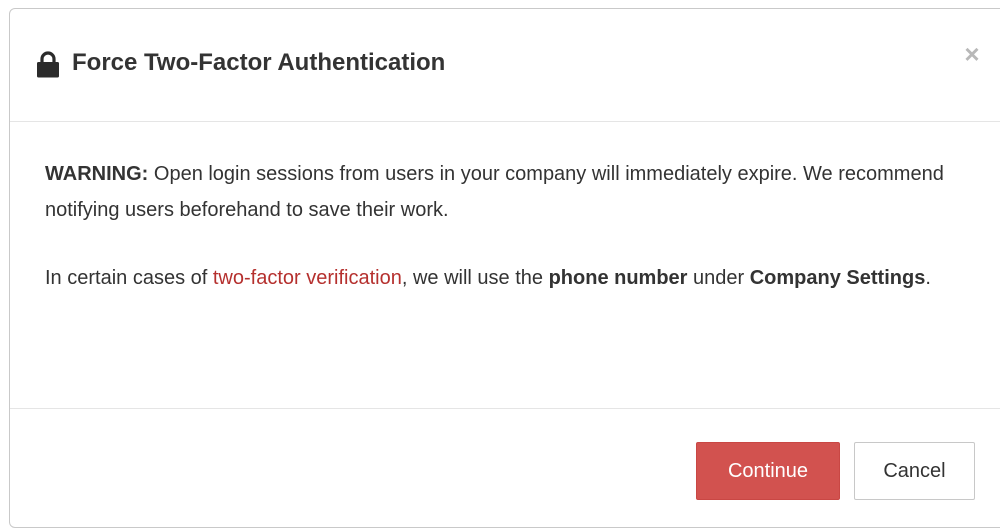  Describe the element at coordinates (307, 278) in the screenshot. I see `two-factor-verification-link: two-factor verification` at that location.